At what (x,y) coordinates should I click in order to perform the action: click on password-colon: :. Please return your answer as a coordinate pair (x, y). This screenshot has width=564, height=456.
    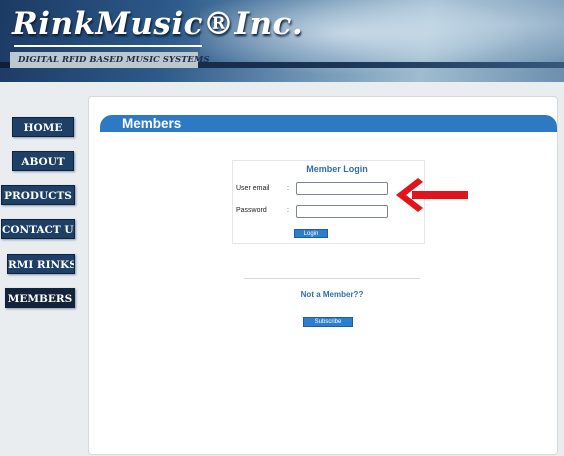
    Looking at the image, I should click on (288, 210).